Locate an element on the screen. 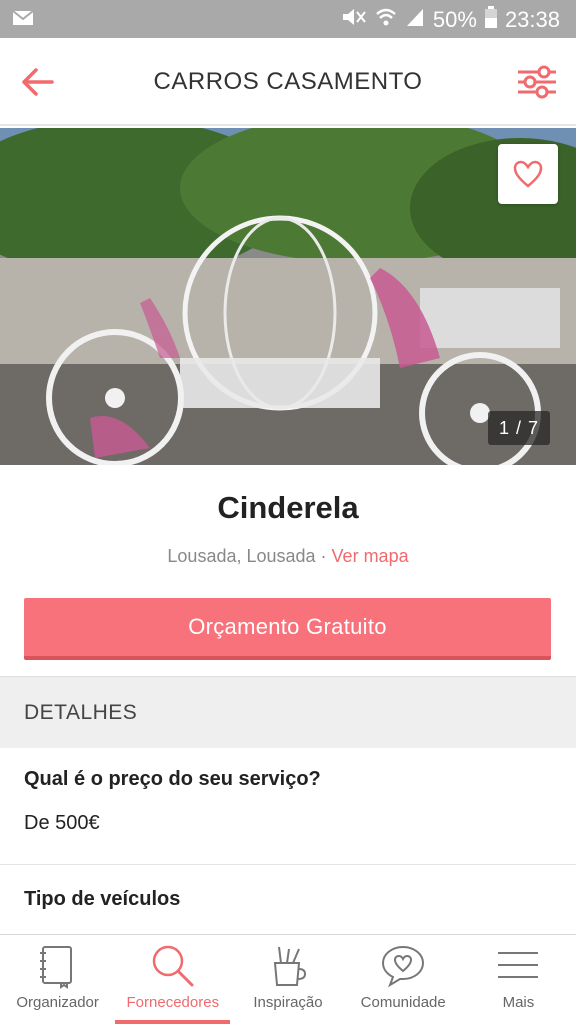 The width and height of the screenshot is (576, 1024). clock: 23:38 is located at coordinates (532, 19).